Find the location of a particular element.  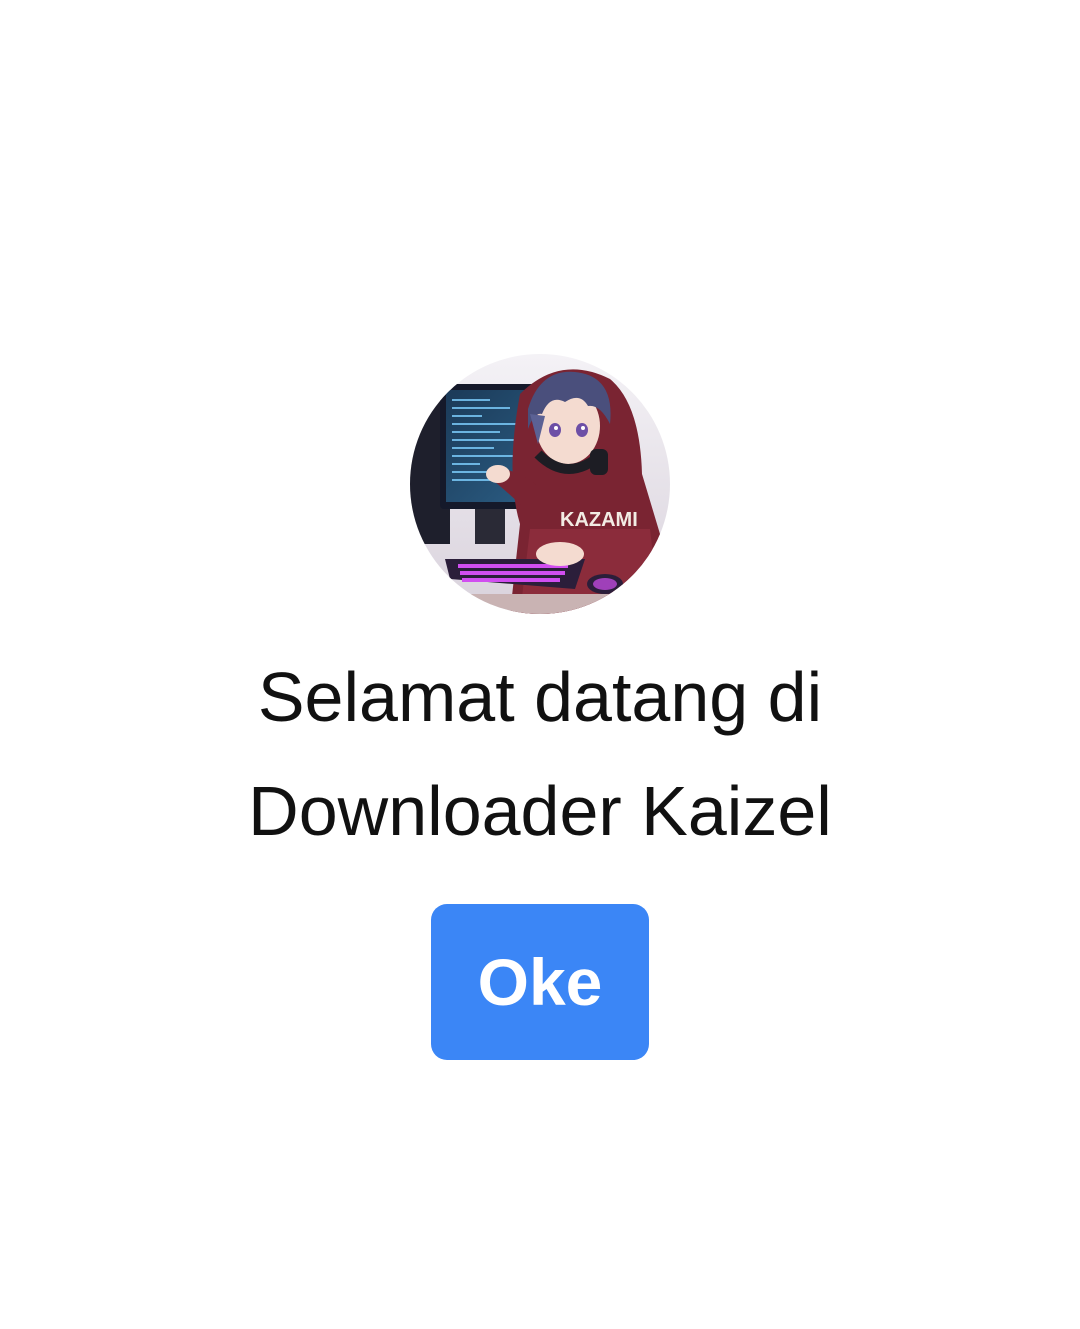

hoodie-text: KAZAMI is located at coordinates (599, 520).